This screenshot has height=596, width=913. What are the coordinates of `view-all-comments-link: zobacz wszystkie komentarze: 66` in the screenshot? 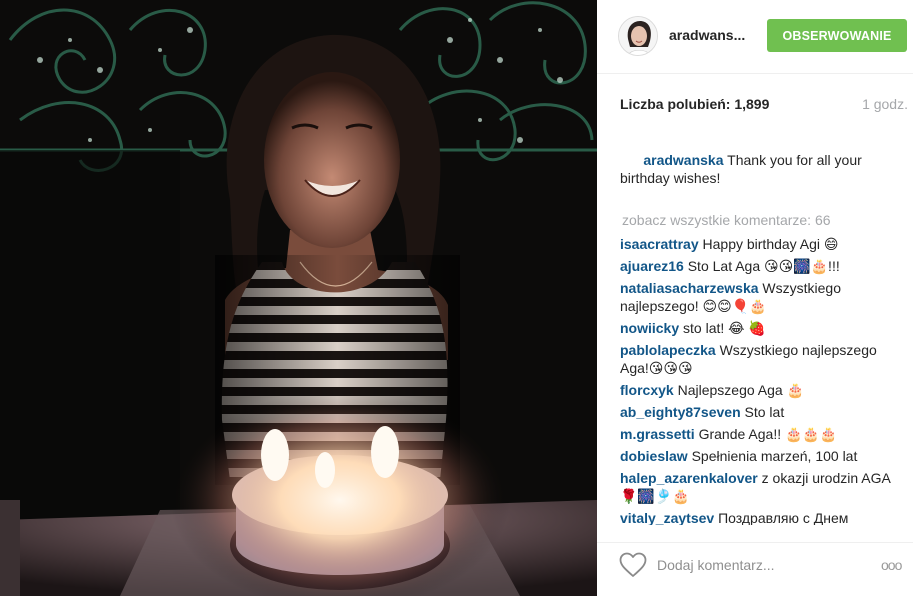 It's located at (765, 220).